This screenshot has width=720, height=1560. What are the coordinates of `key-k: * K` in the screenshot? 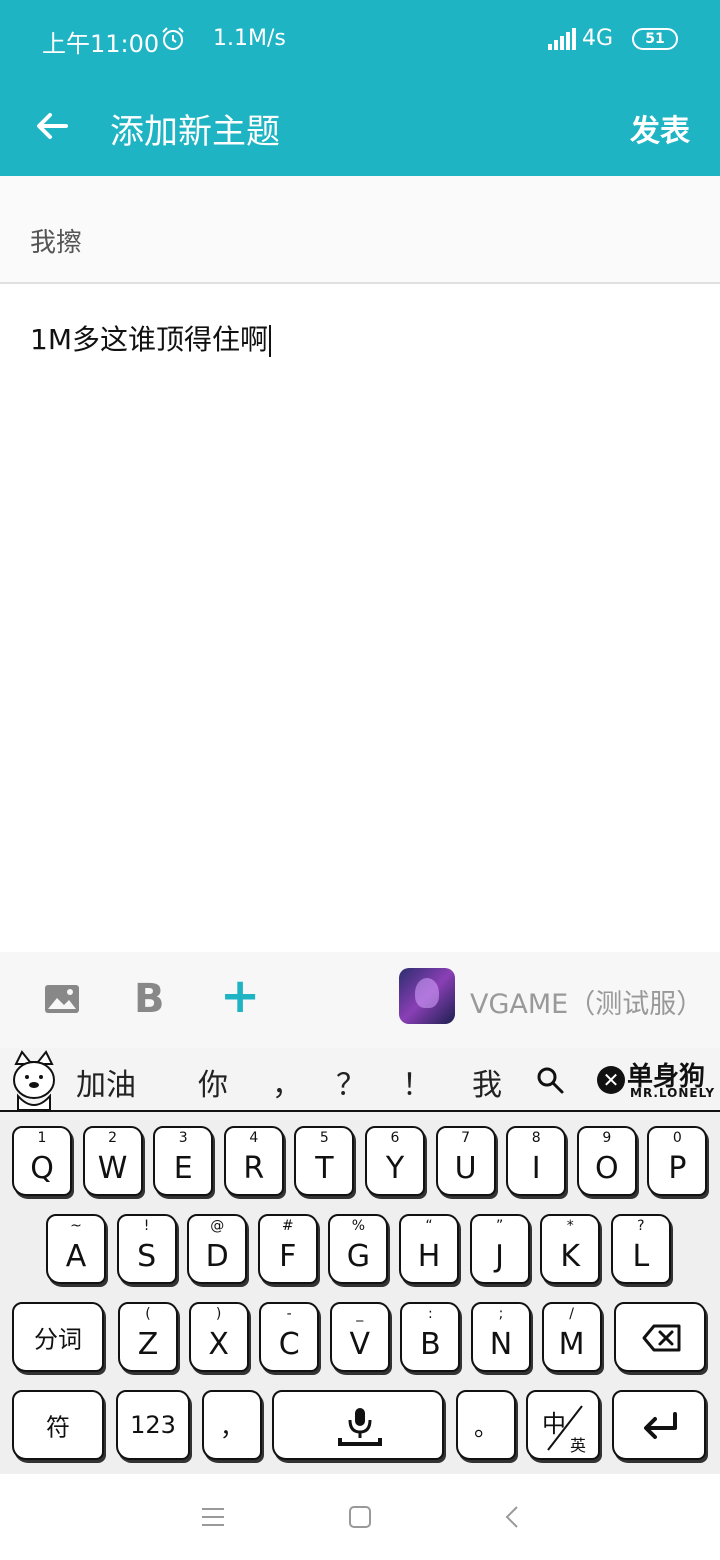 It's located at (570, 1249).